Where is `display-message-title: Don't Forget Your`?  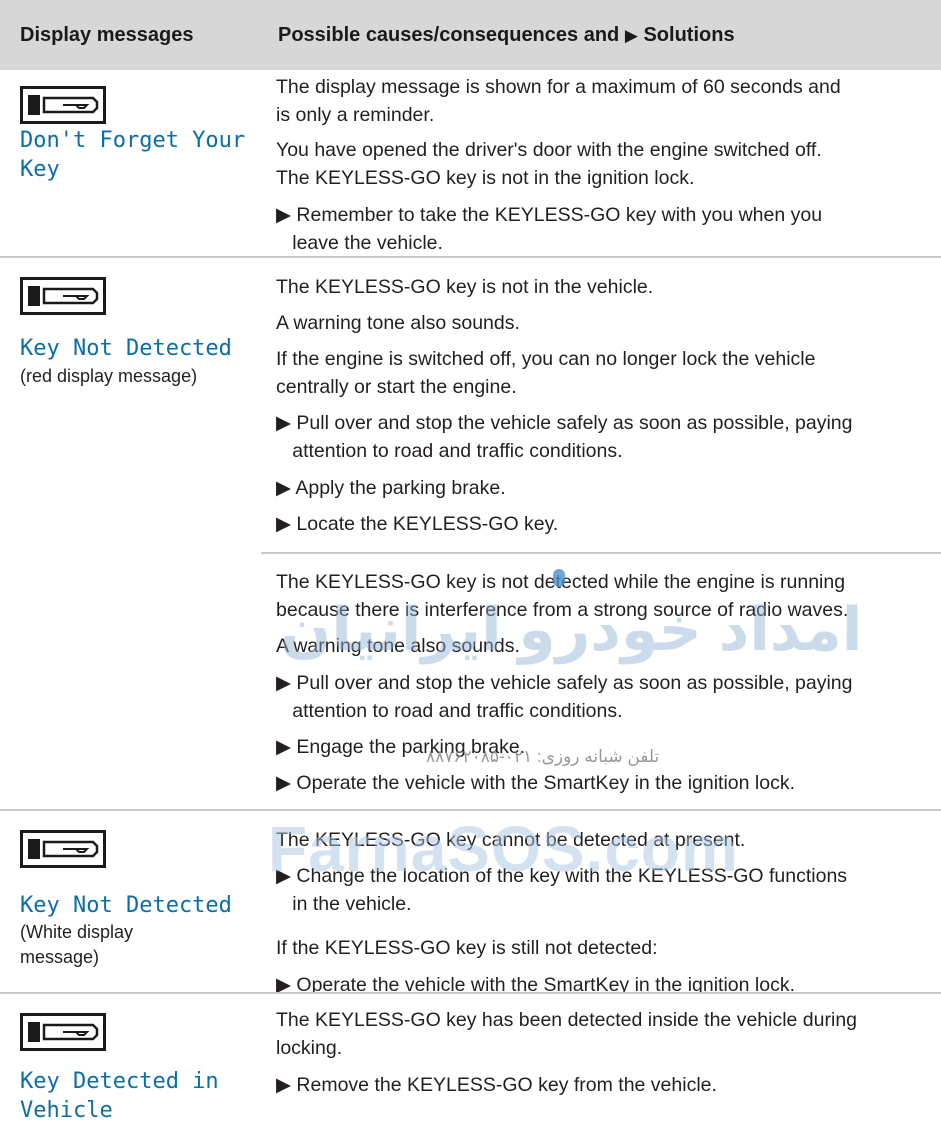 display-message-title: Don't Forget Your is located at coordinates (133, 140).